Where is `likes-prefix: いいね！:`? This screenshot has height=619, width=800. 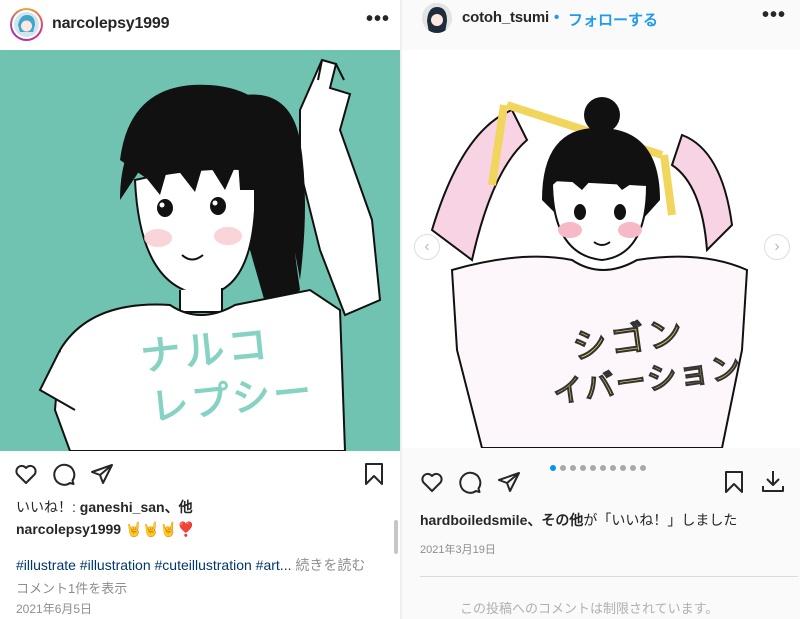 likes-prefix: いいね！: is located at coordinates (46, 507).